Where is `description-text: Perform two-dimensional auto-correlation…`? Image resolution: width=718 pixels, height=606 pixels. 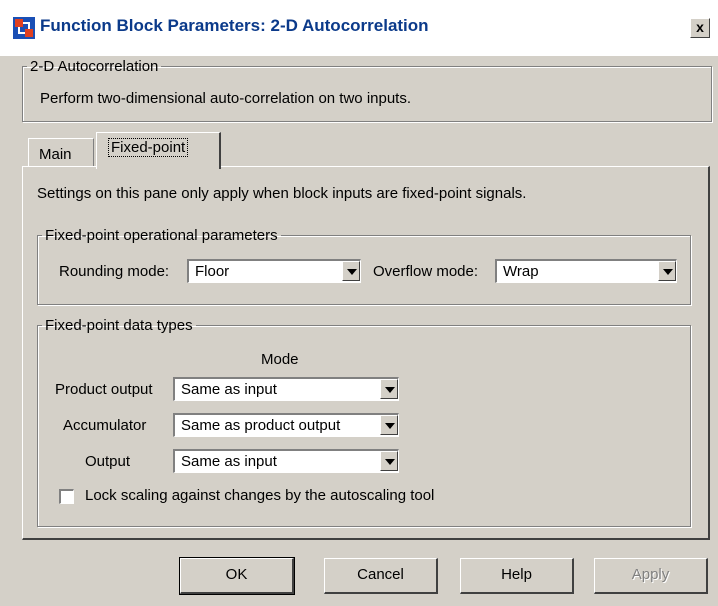
description-text: Perform two-dimensional auto-correlation… is located at coordinates (226, 98).